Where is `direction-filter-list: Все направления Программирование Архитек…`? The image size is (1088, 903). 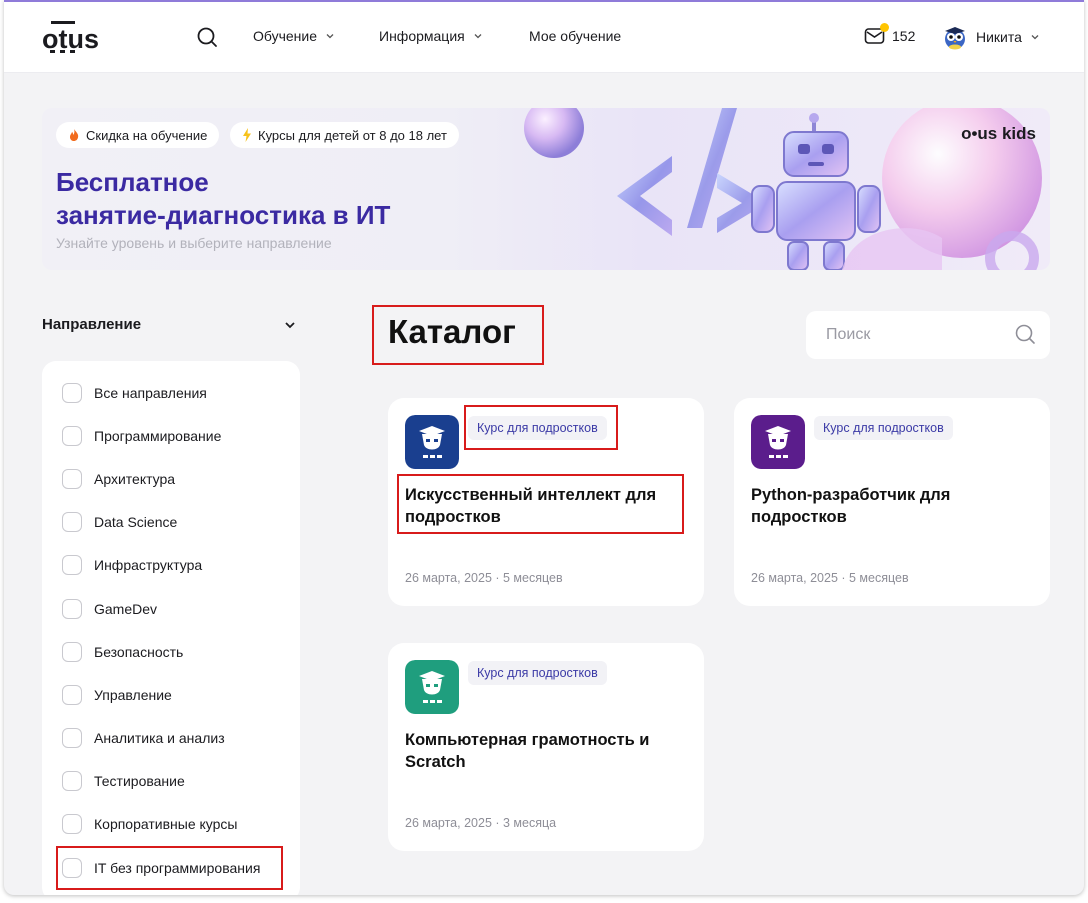
direction-filter-list: Все направления Программирование Архитек… is located at coordinates (171, 628).